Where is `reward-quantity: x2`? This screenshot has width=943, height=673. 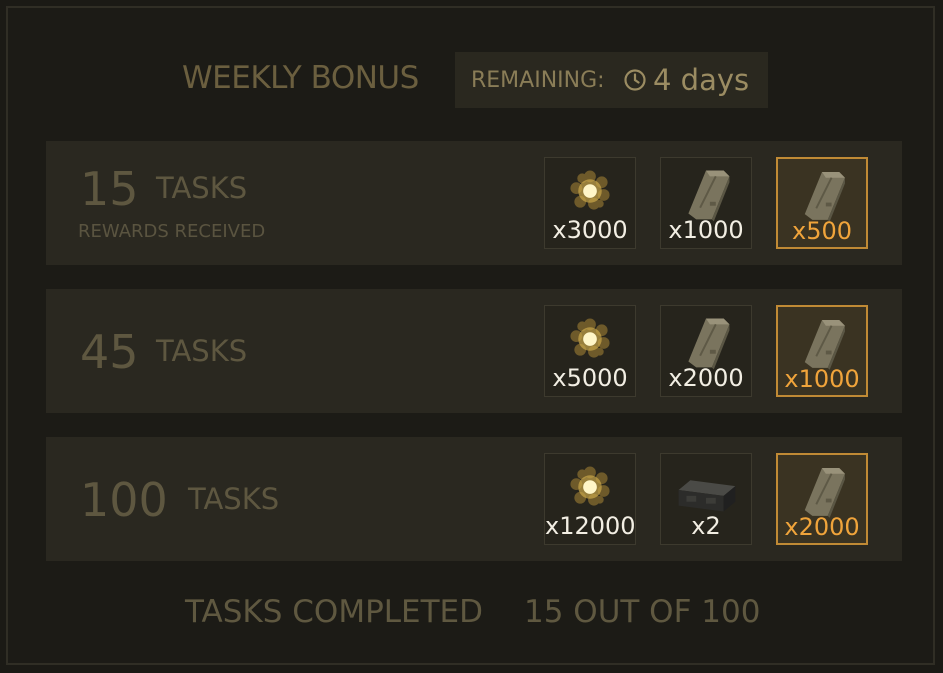
reward-quantity: x2 is located at coordinates (706, 526).